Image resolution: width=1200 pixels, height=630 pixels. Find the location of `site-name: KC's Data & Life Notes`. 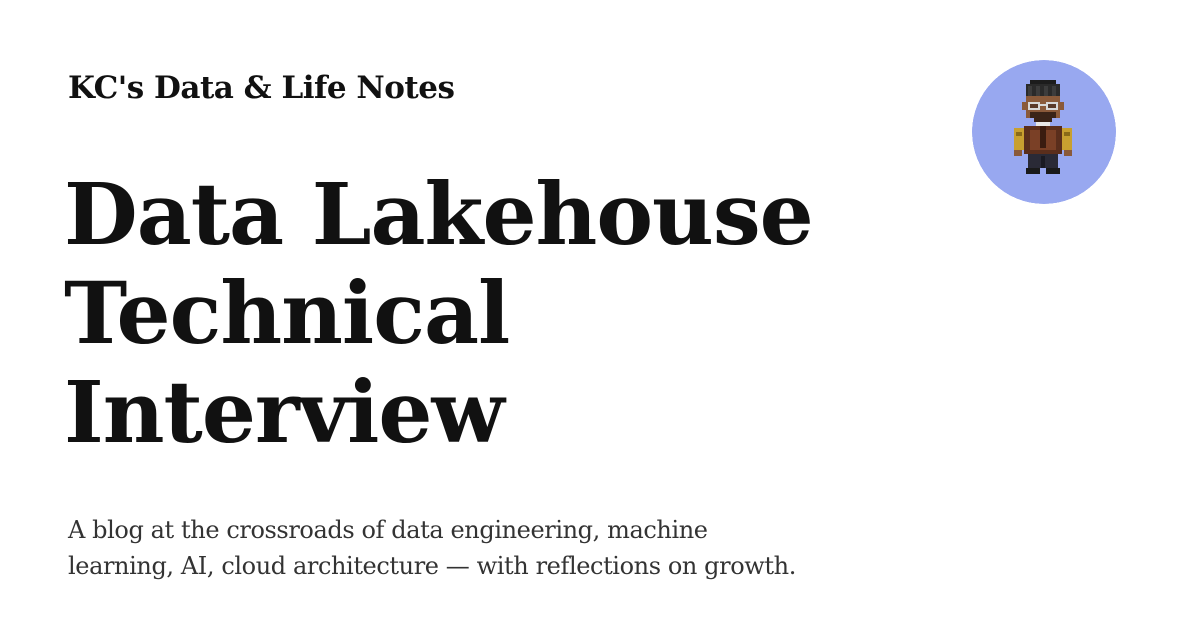

site-name: KC's Data & Life Notes is located at coordinates (261, 88).